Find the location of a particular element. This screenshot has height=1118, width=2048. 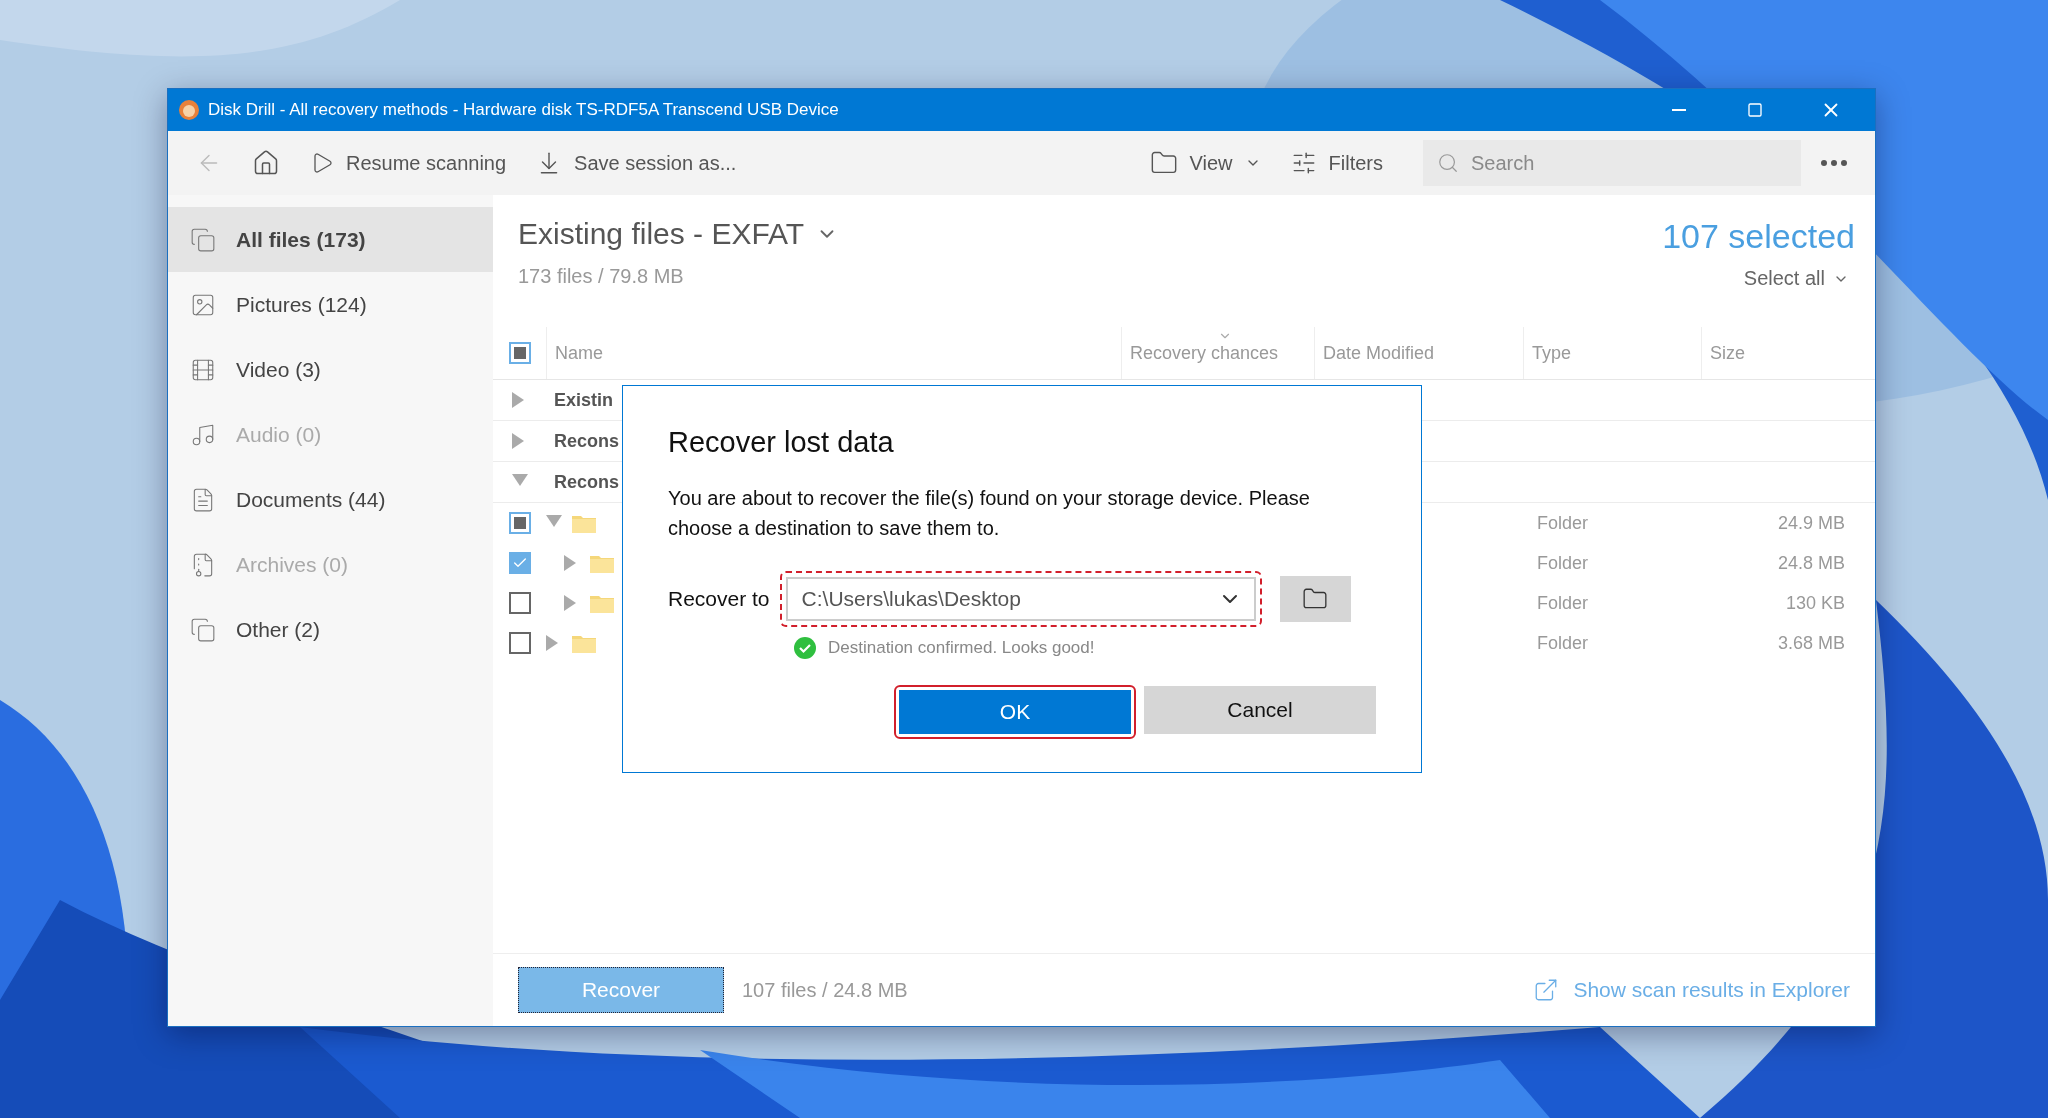

dialog-title: Recover lost data is located at coordinates (781, 442).